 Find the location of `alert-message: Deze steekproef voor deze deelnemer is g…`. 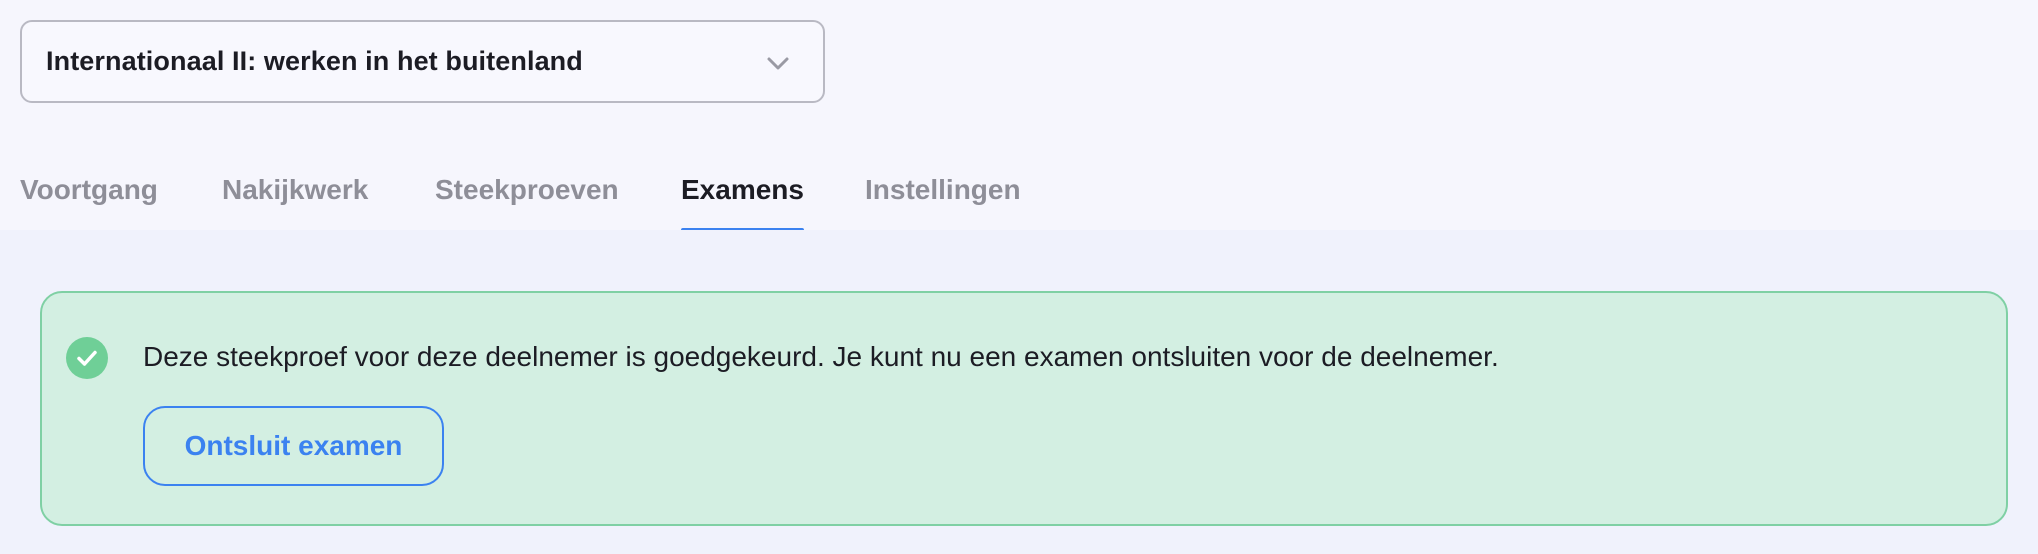

alert-message: Deze steekproef voor deze deelnemer is g… is located at coordinates (821, 356).